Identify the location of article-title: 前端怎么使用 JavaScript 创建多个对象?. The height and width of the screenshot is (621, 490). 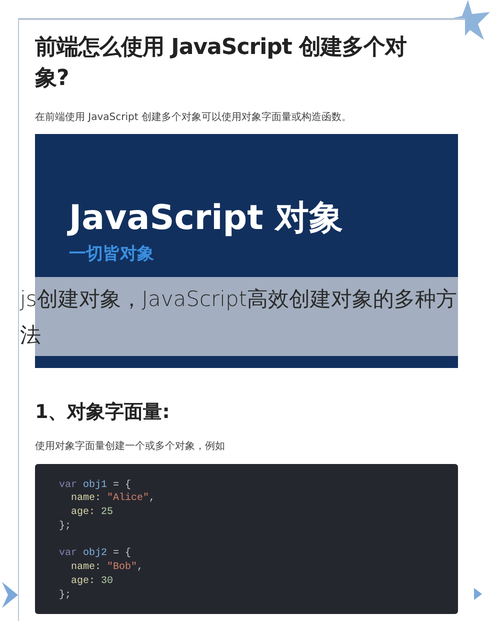
(221, 63).